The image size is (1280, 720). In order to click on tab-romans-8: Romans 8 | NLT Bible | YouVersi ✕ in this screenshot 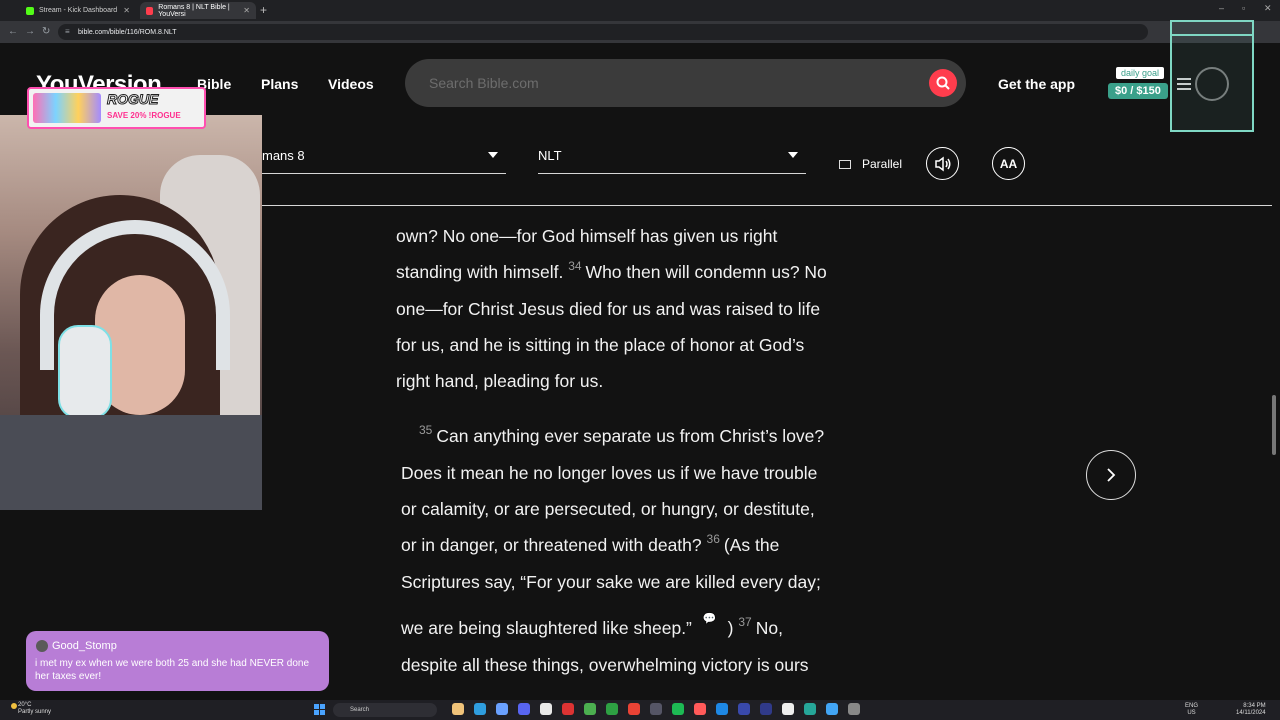, I will do `click(198, 10)`.